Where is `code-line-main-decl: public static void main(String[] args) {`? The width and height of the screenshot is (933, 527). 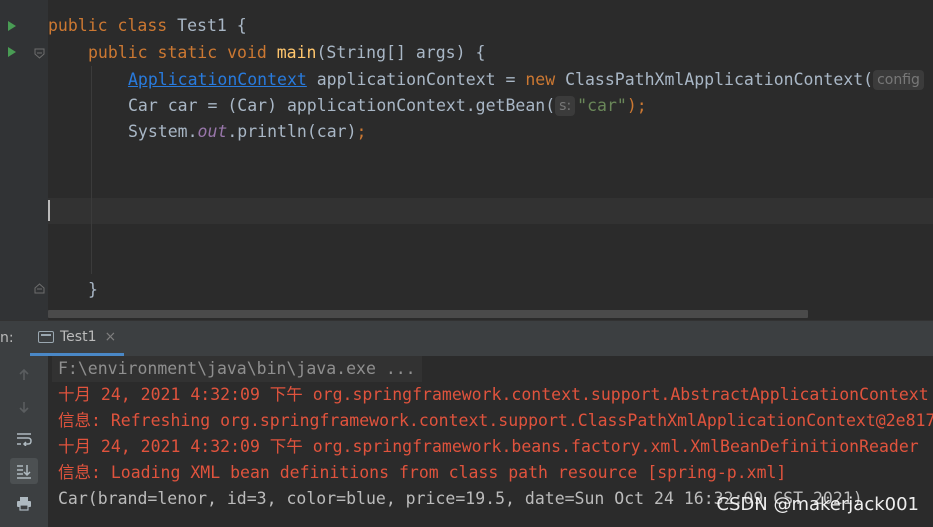 code-line-main-decl: public static void main(String[] args) { is located at coordinates (287, 52).